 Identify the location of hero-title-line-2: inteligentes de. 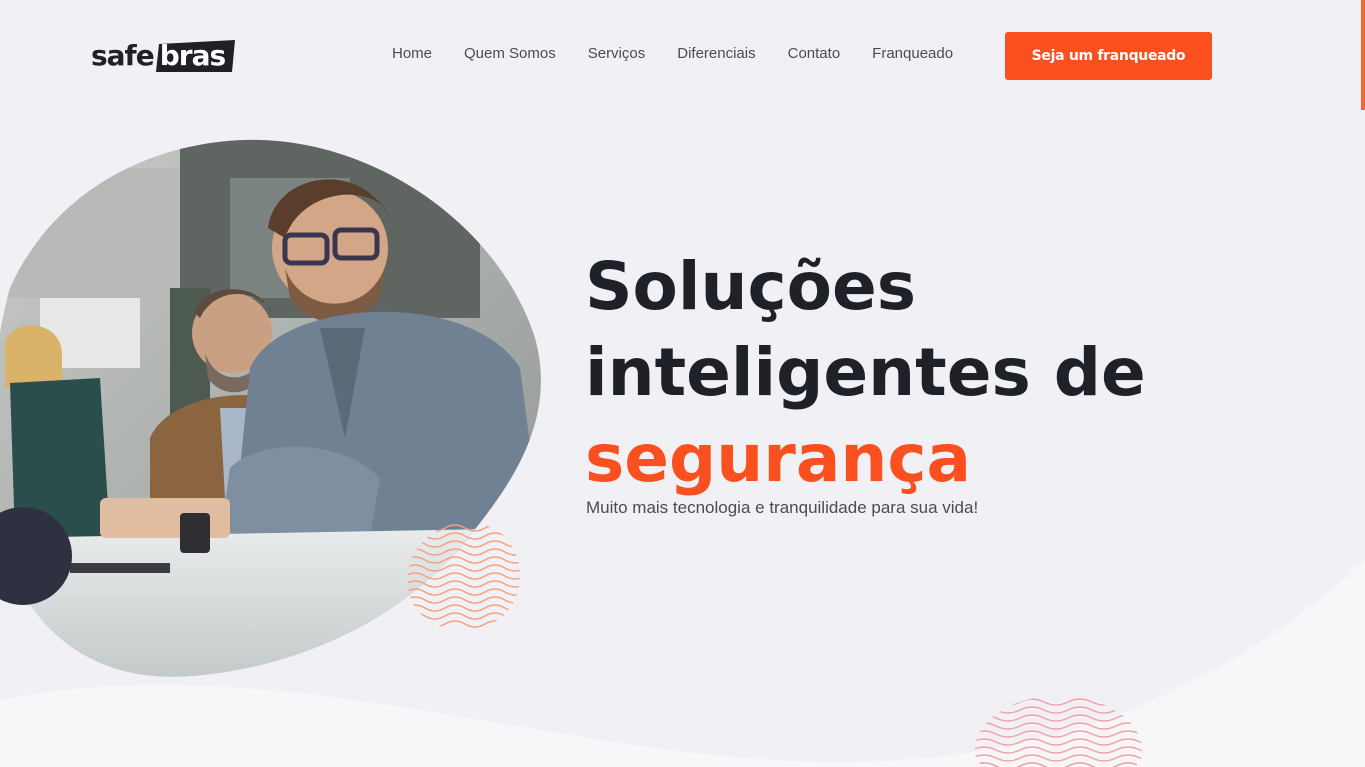
(865, 372).